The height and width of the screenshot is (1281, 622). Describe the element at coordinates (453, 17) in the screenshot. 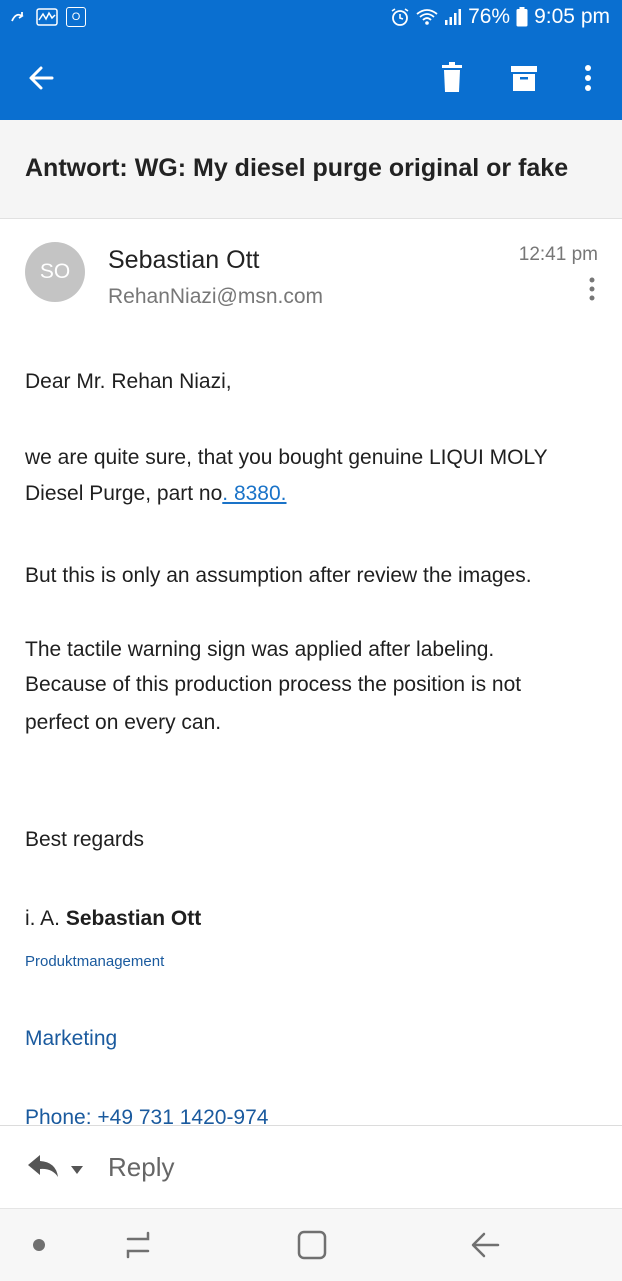

I see `signal-icon` at that location.